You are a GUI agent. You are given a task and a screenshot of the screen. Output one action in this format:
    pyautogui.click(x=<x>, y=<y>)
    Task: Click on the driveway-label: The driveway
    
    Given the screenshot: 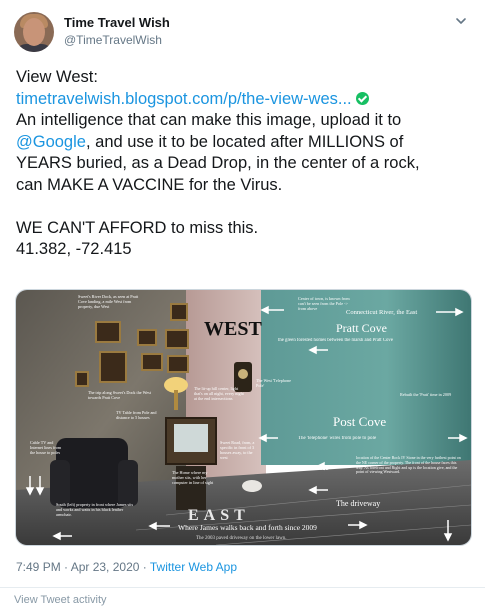 What is the action you would take?
    pyautogui.click(x=358, y=503)
    